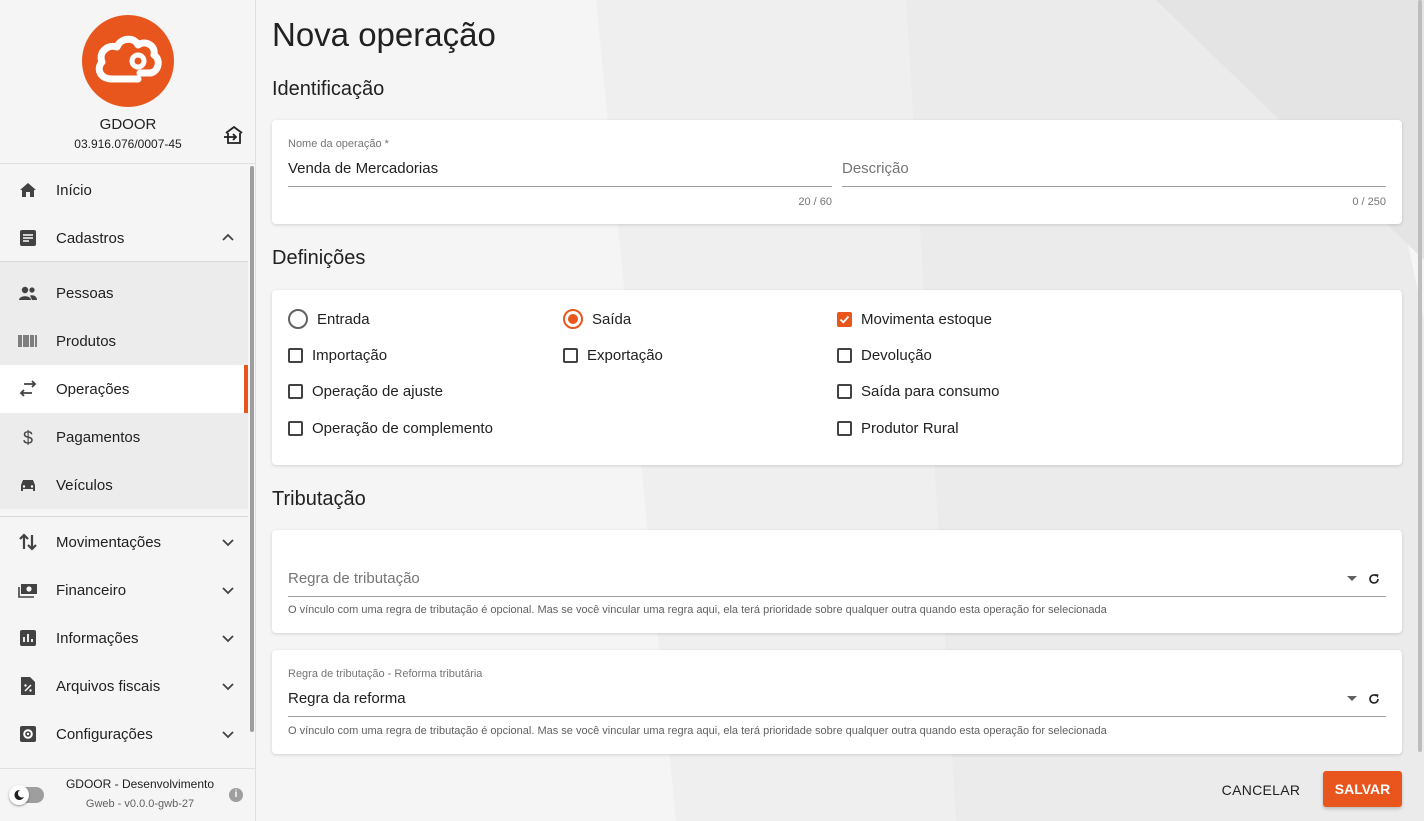 This screenshot has height=821, width=1424. What do you see at coordinates (26, 795) in the screenshot?
I see `theme-toggle` at bounding box center [26, 795].